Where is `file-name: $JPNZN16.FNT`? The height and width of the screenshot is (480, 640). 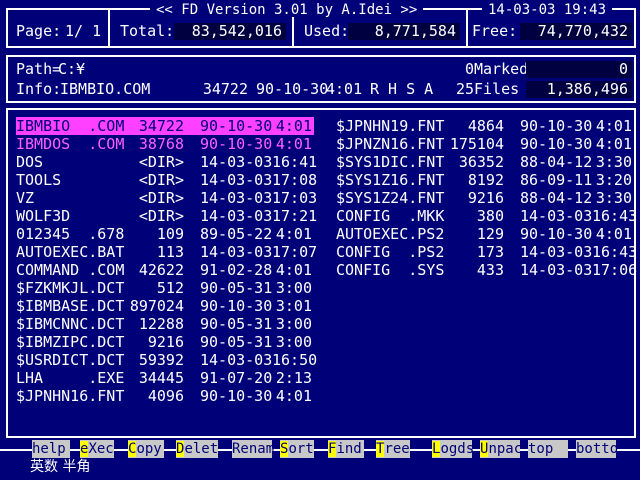
file-name: $JPNZN16.FNT is located at coordinates (390, 144).